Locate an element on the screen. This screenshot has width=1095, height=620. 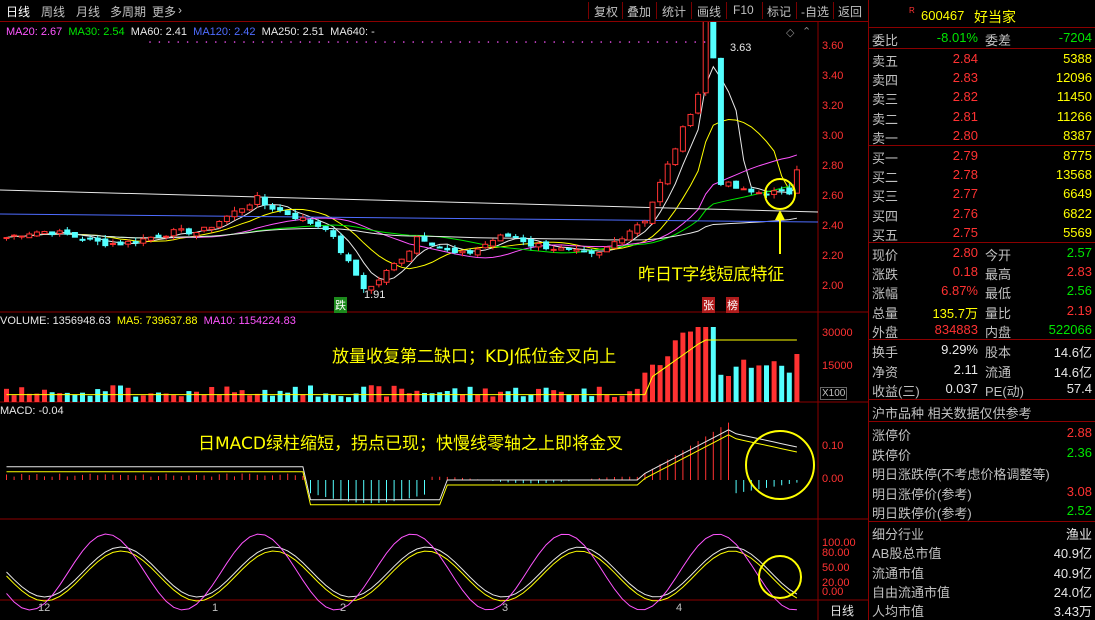
expand-icon: ⌃ is located at coordinates (806, 31).